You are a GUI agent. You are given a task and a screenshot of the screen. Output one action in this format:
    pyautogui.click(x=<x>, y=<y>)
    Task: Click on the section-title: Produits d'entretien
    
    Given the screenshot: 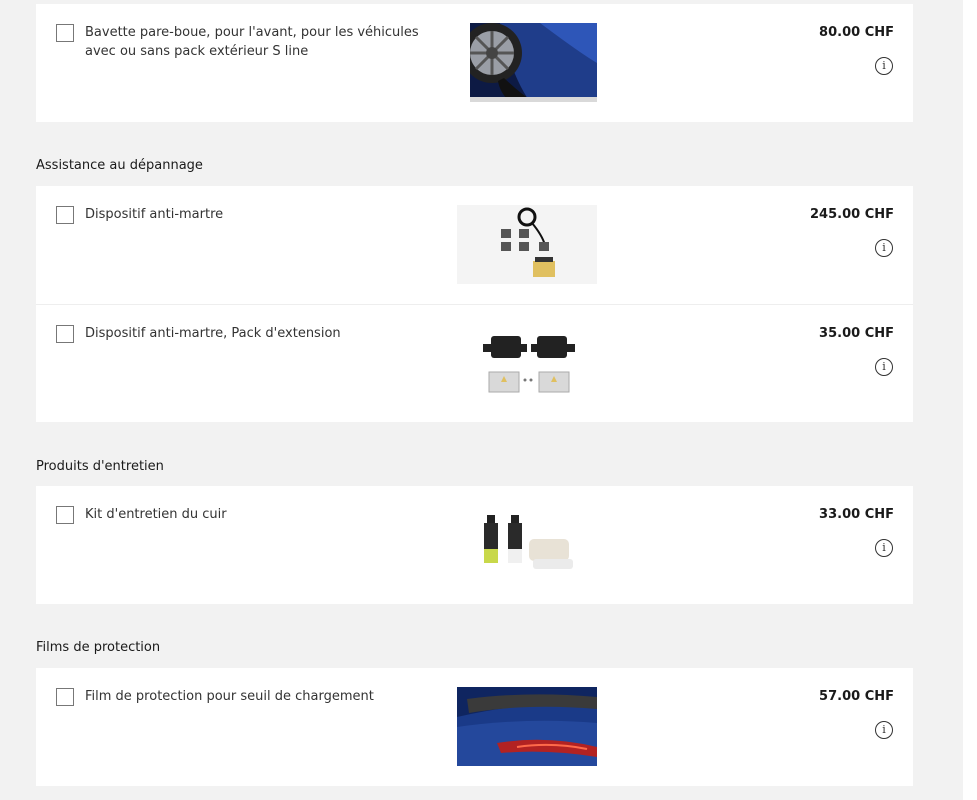 What is the action you would take?
    pyautogui.click(x=100, y=466)
    